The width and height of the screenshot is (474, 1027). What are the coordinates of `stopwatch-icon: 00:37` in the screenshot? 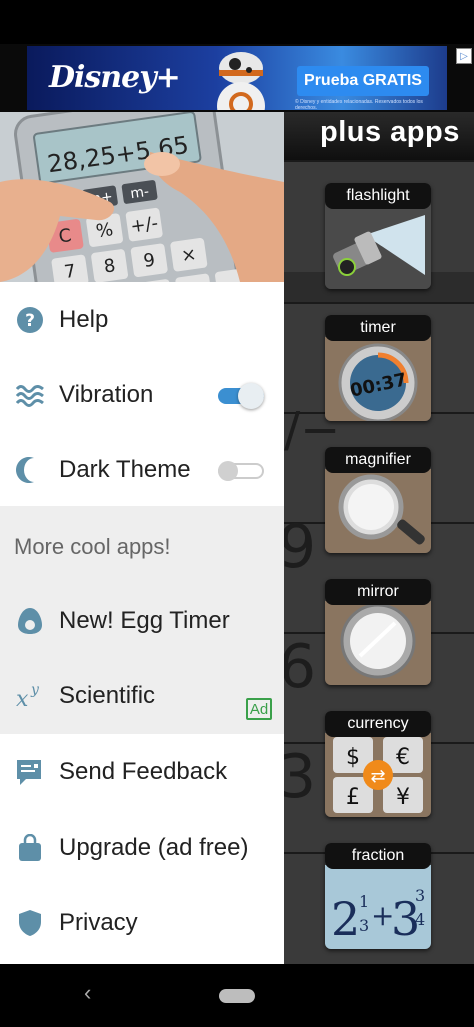 It's located at (378, 379).